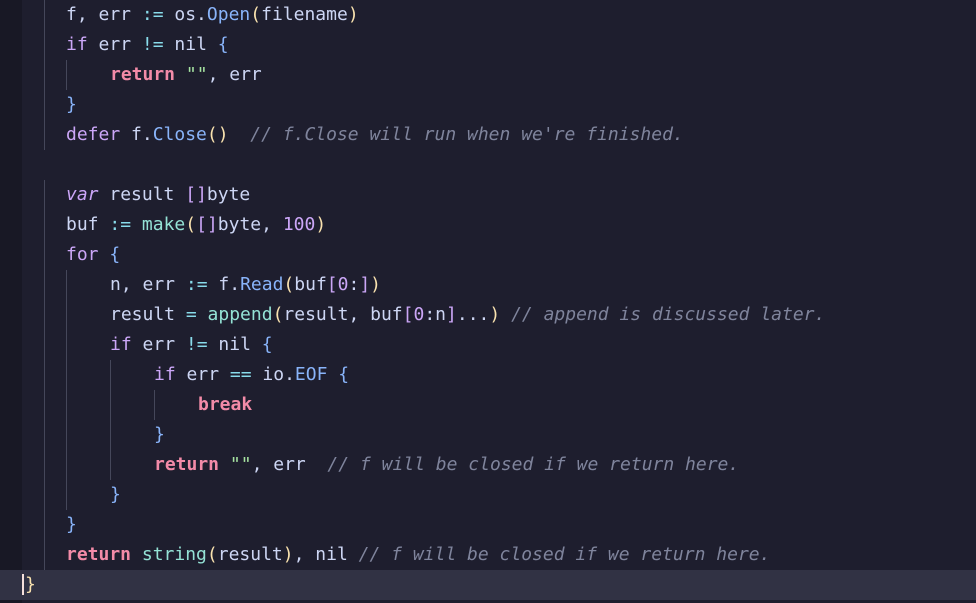  Describe the element at coordinates (488, 255) in the screenshot. I see `code-line: for {` at that location.